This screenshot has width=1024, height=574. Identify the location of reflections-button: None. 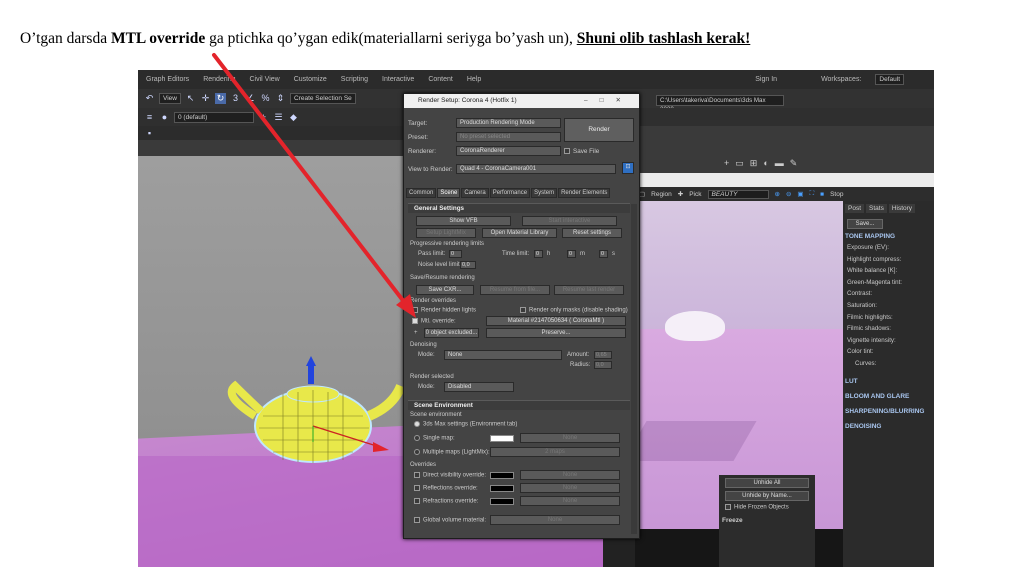
(570, 488).